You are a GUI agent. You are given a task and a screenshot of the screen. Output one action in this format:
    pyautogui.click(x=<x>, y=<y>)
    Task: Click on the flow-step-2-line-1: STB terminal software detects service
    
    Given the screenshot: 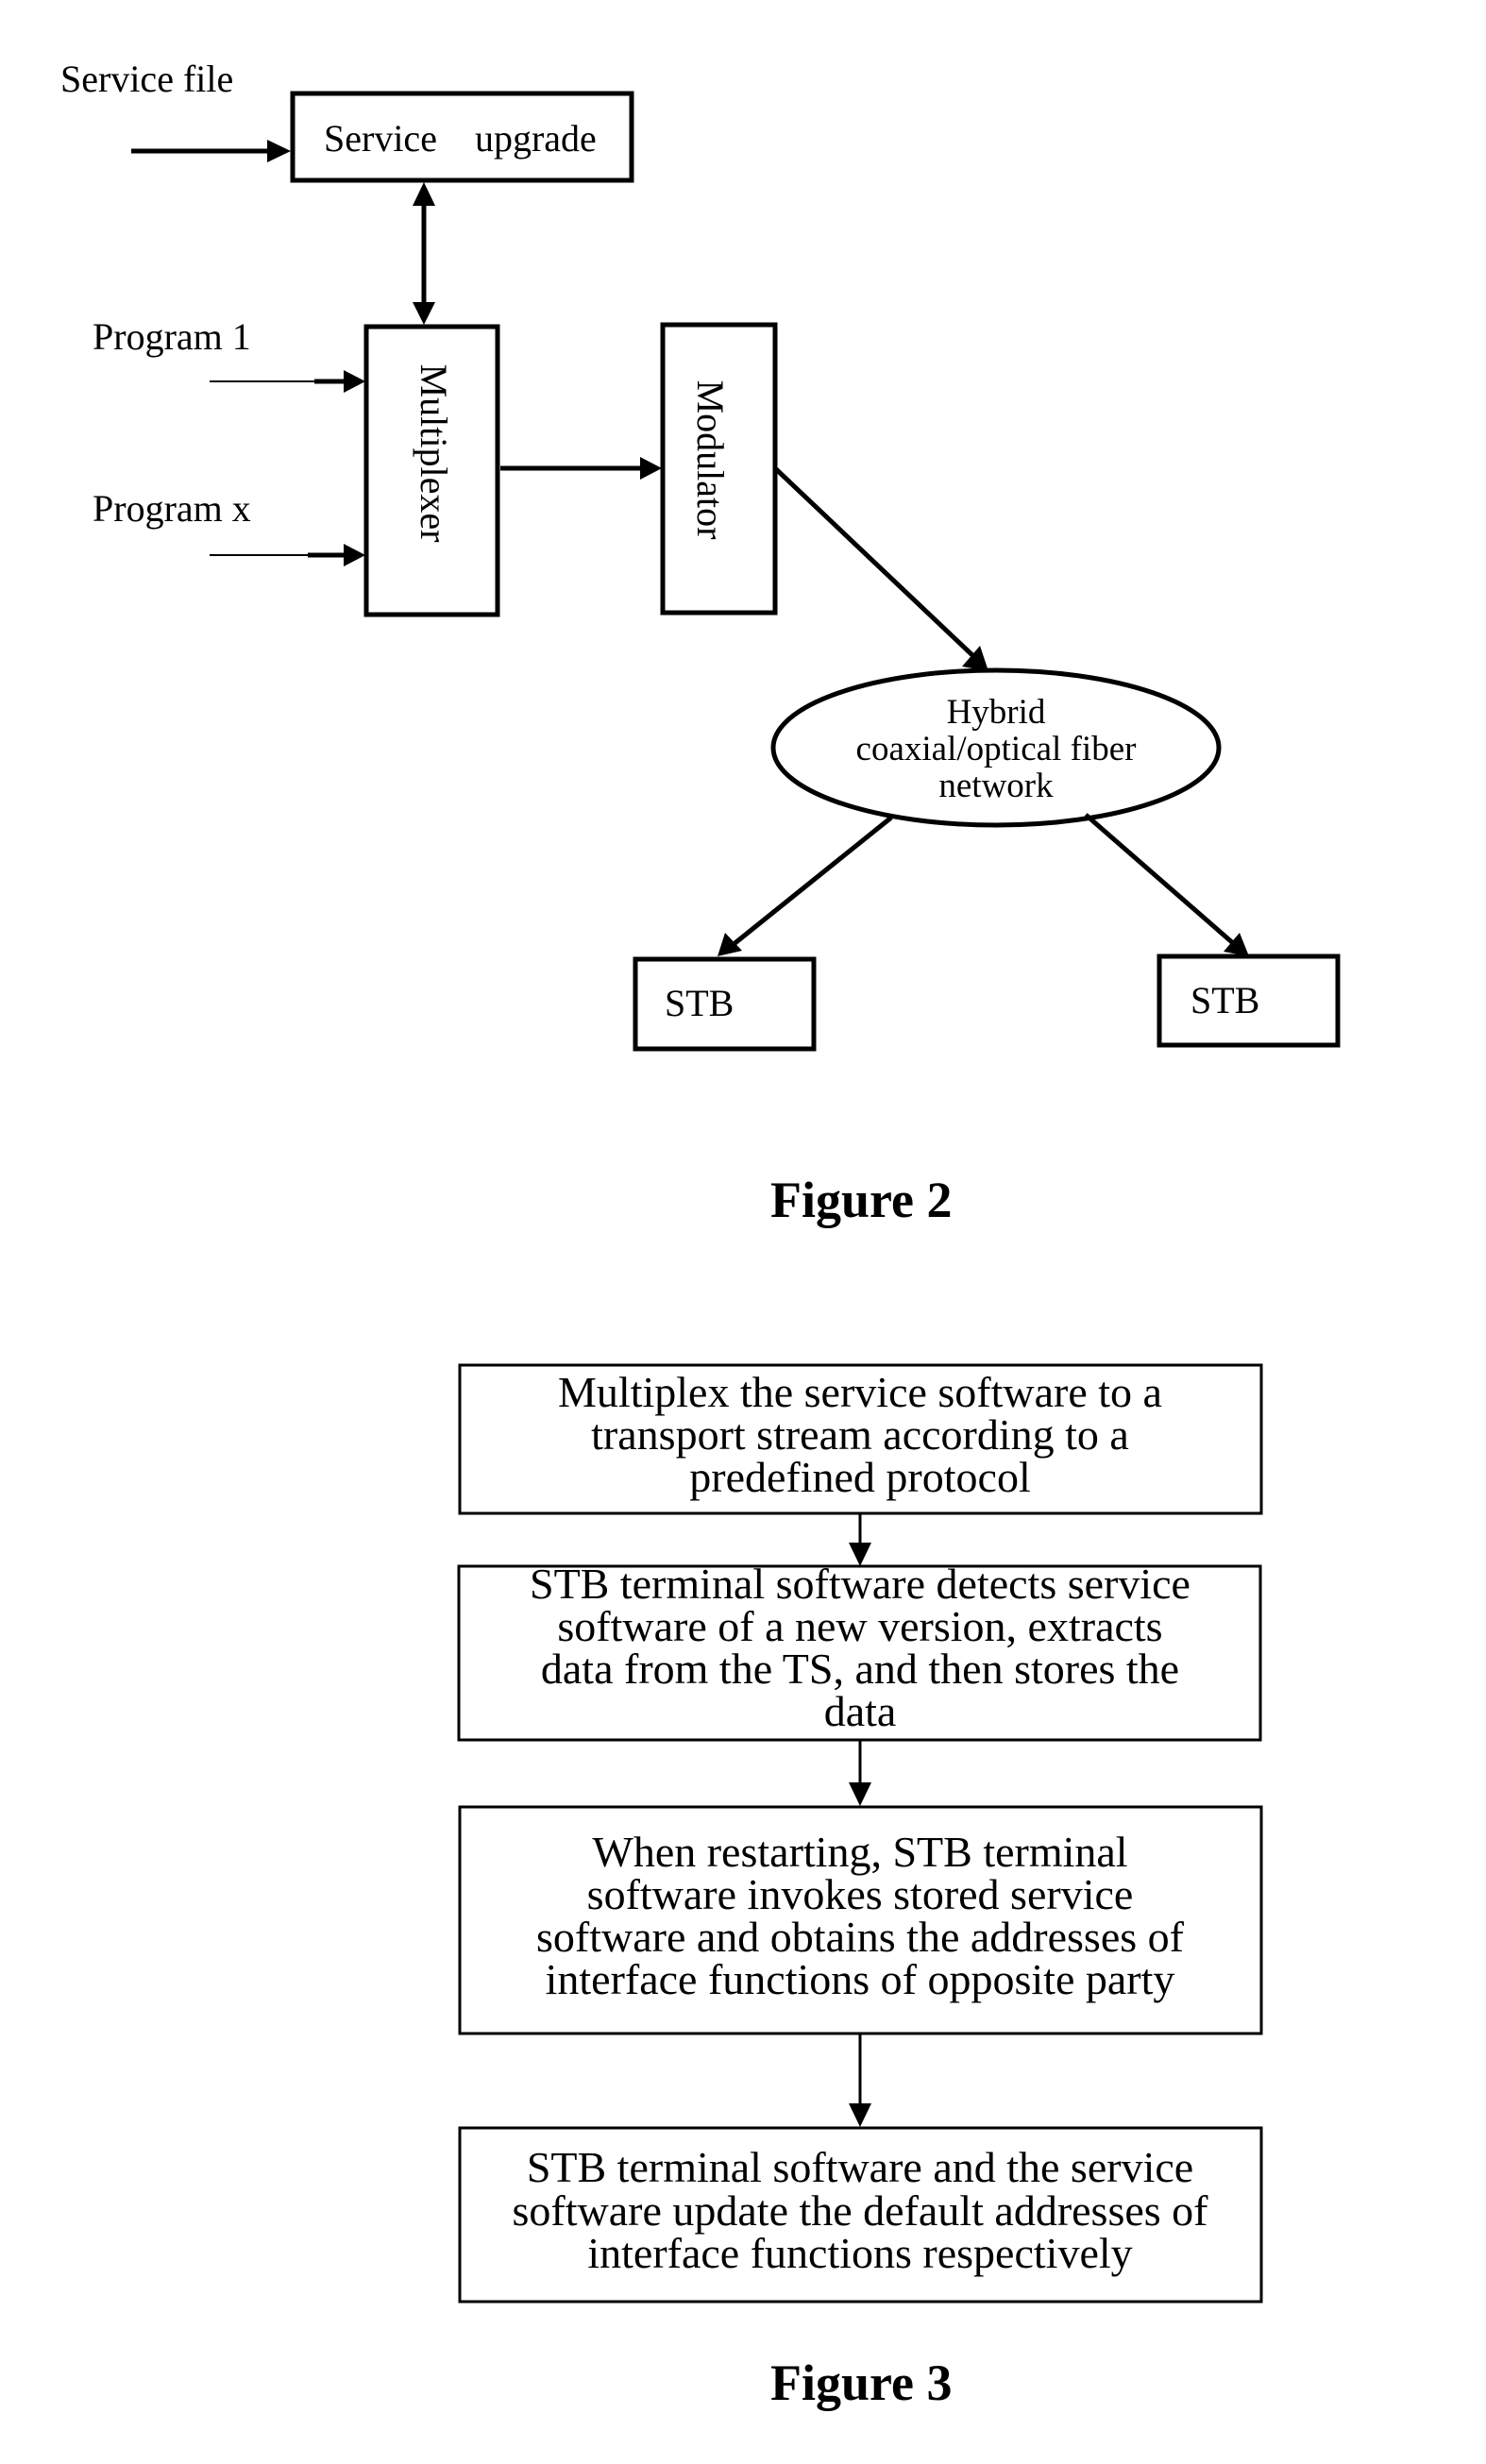 What is the action you would take?
    pyautogui.click(x=860, y=1584)
    